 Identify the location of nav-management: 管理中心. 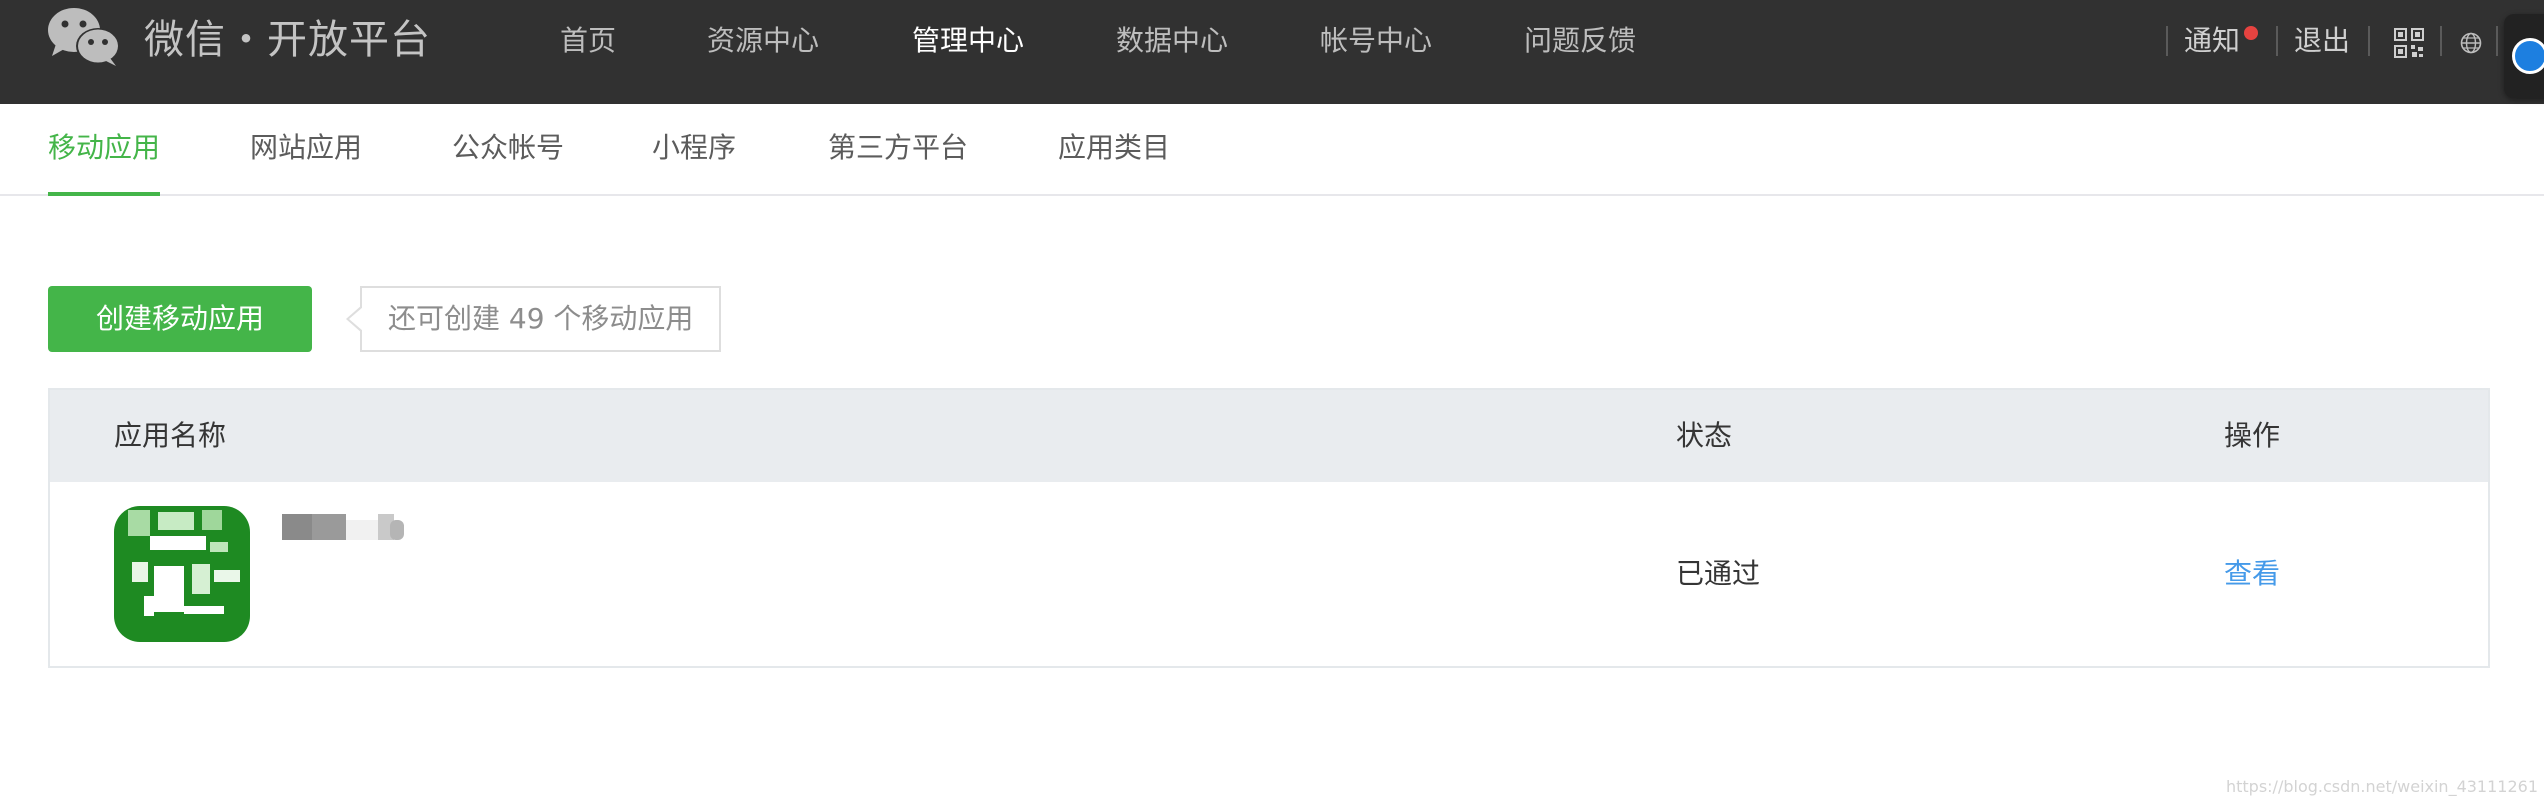
(968, 41).